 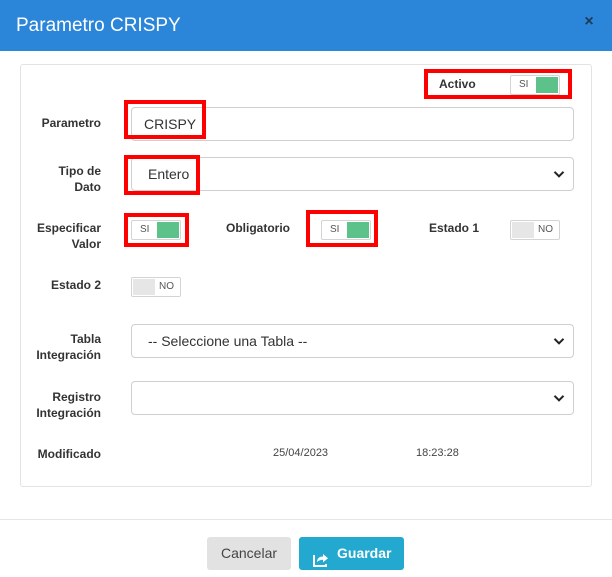 What do you see at coordinates (71, 123) in the screenshot?
I see `parametro-label: Parametro` at bounding box center [71, 123].